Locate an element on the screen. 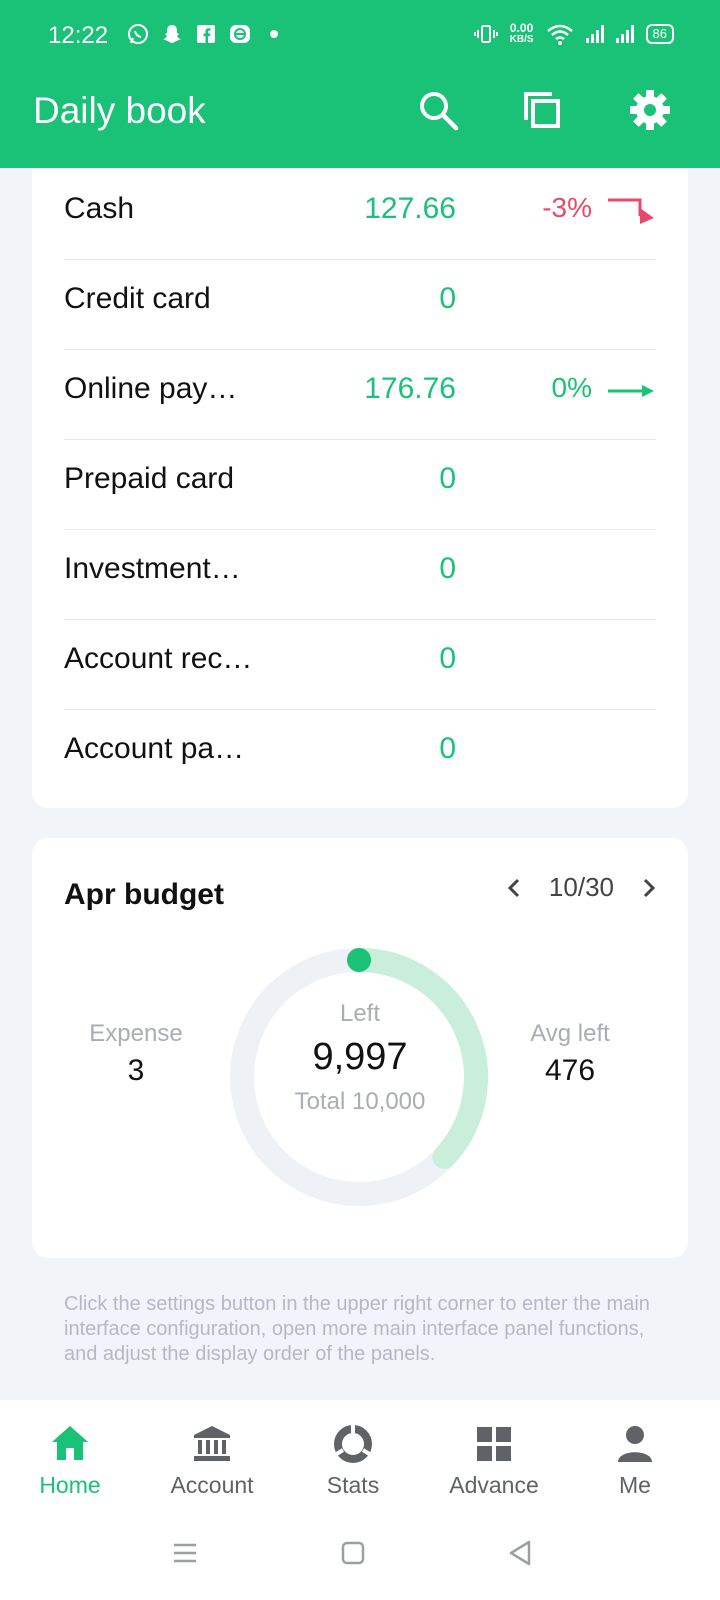  menu-icon is located at coordinates (185, 1553).